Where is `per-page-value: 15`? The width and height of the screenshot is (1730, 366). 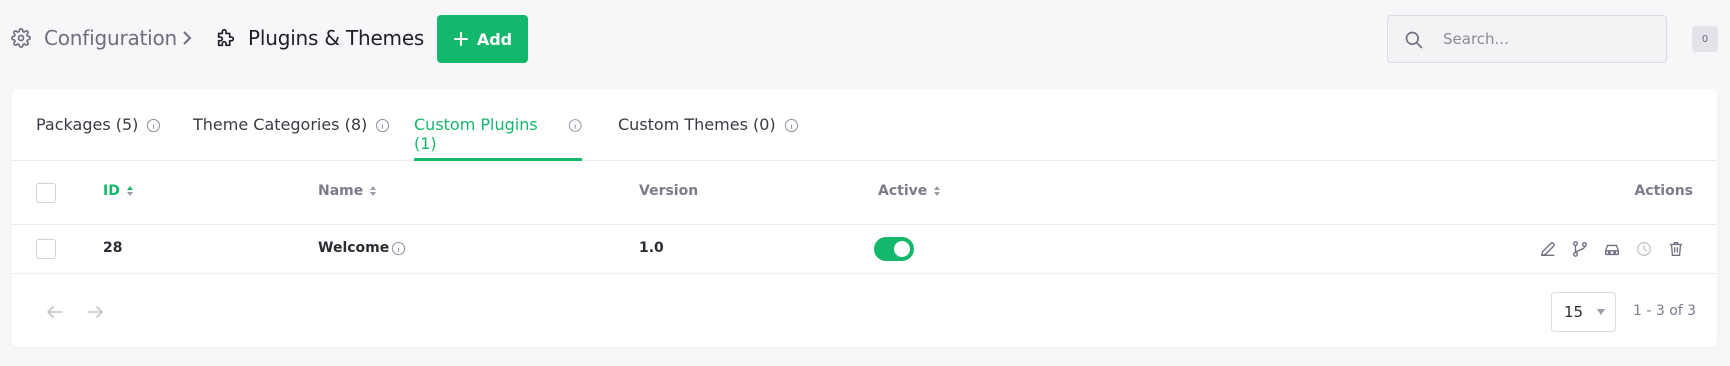
per-page-value: 15 is located at coordinates (1574, 312).